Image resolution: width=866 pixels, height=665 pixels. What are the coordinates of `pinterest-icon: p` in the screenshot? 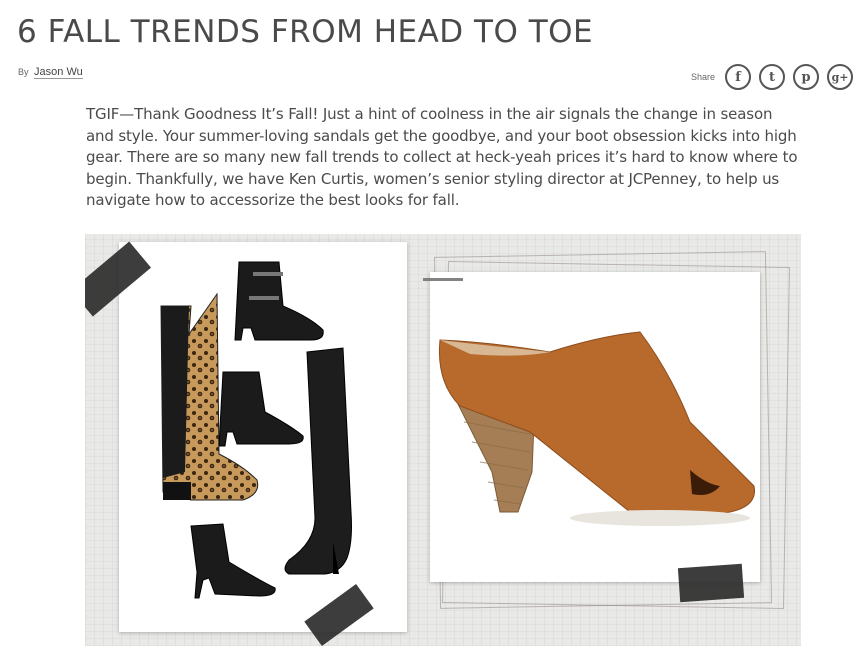 It's located at (806, 77).